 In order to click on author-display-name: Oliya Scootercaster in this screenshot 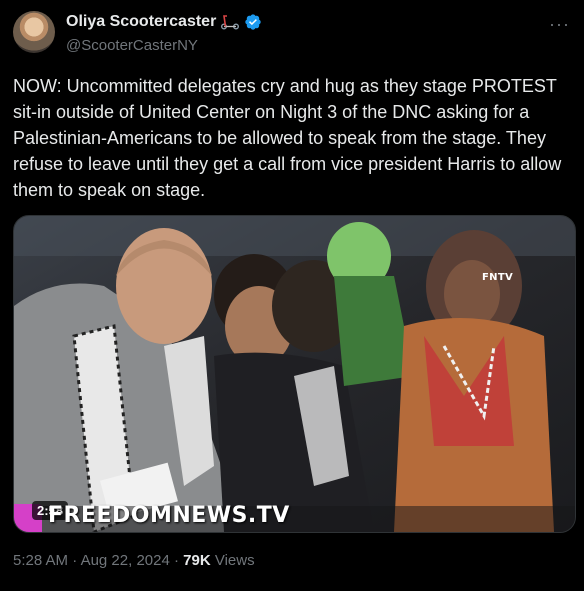, I will do `click(141, 22)`.